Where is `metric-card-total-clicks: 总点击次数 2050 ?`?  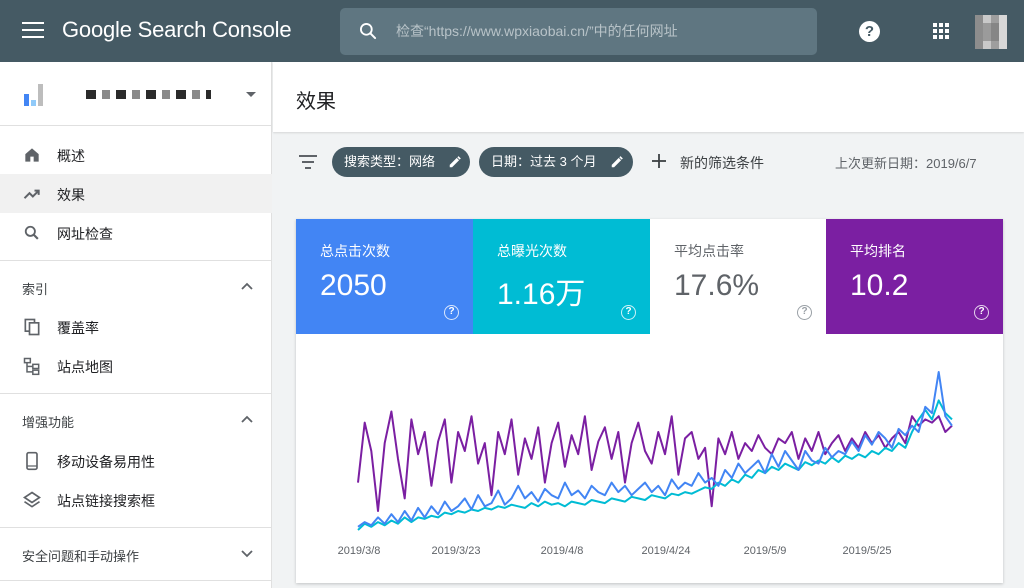
metric-card-total-clicks: 总点击次数 2050 ? is located at coordinates (384, 276).